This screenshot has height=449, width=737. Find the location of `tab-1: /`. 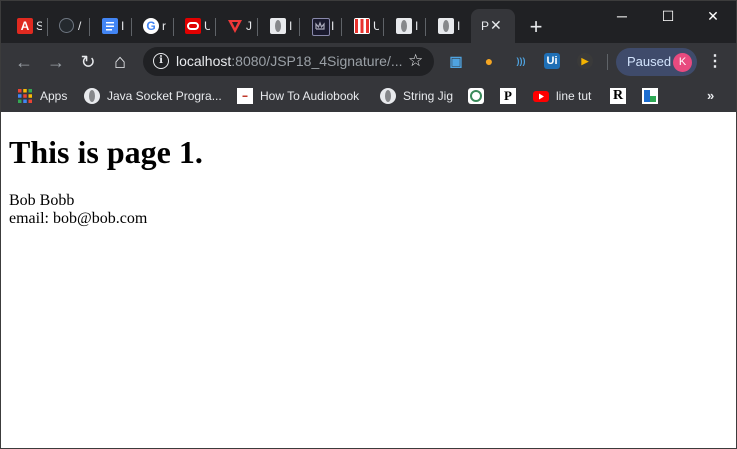

tab-1: / is located at coordinates (66, 26).